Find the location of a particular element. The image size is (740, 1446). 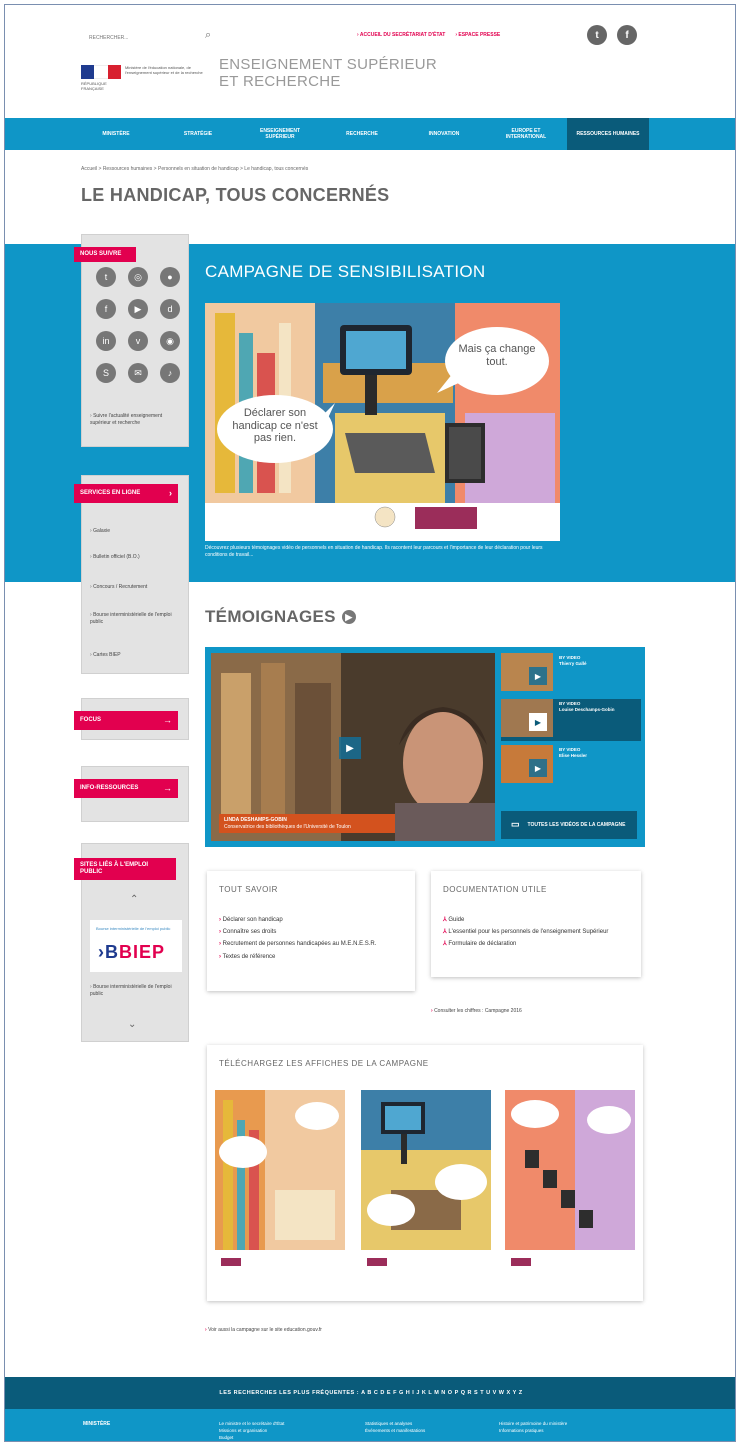

youtube-icon: ▶ is located at coordinates (138, 309).